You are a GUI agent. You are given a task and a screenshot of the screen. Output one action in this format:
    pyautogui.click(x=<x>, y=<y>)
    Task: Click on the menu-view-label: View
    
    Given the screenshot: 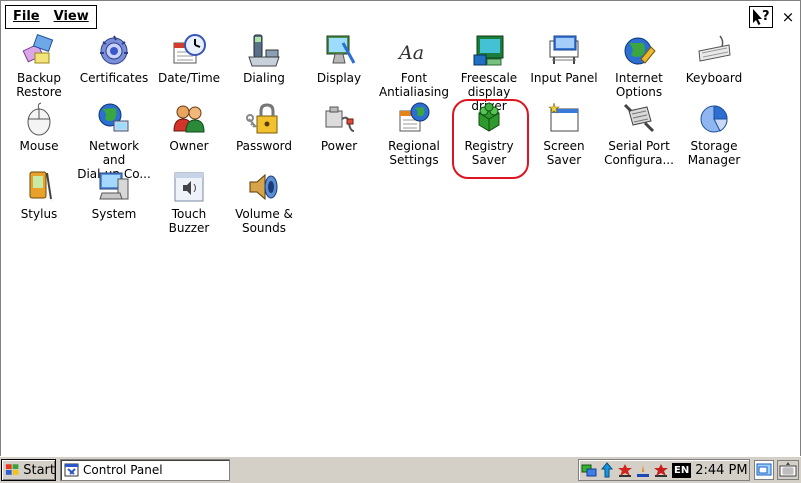 What is the action you would take?
    pyautogui.click(x=71, y=16)
    